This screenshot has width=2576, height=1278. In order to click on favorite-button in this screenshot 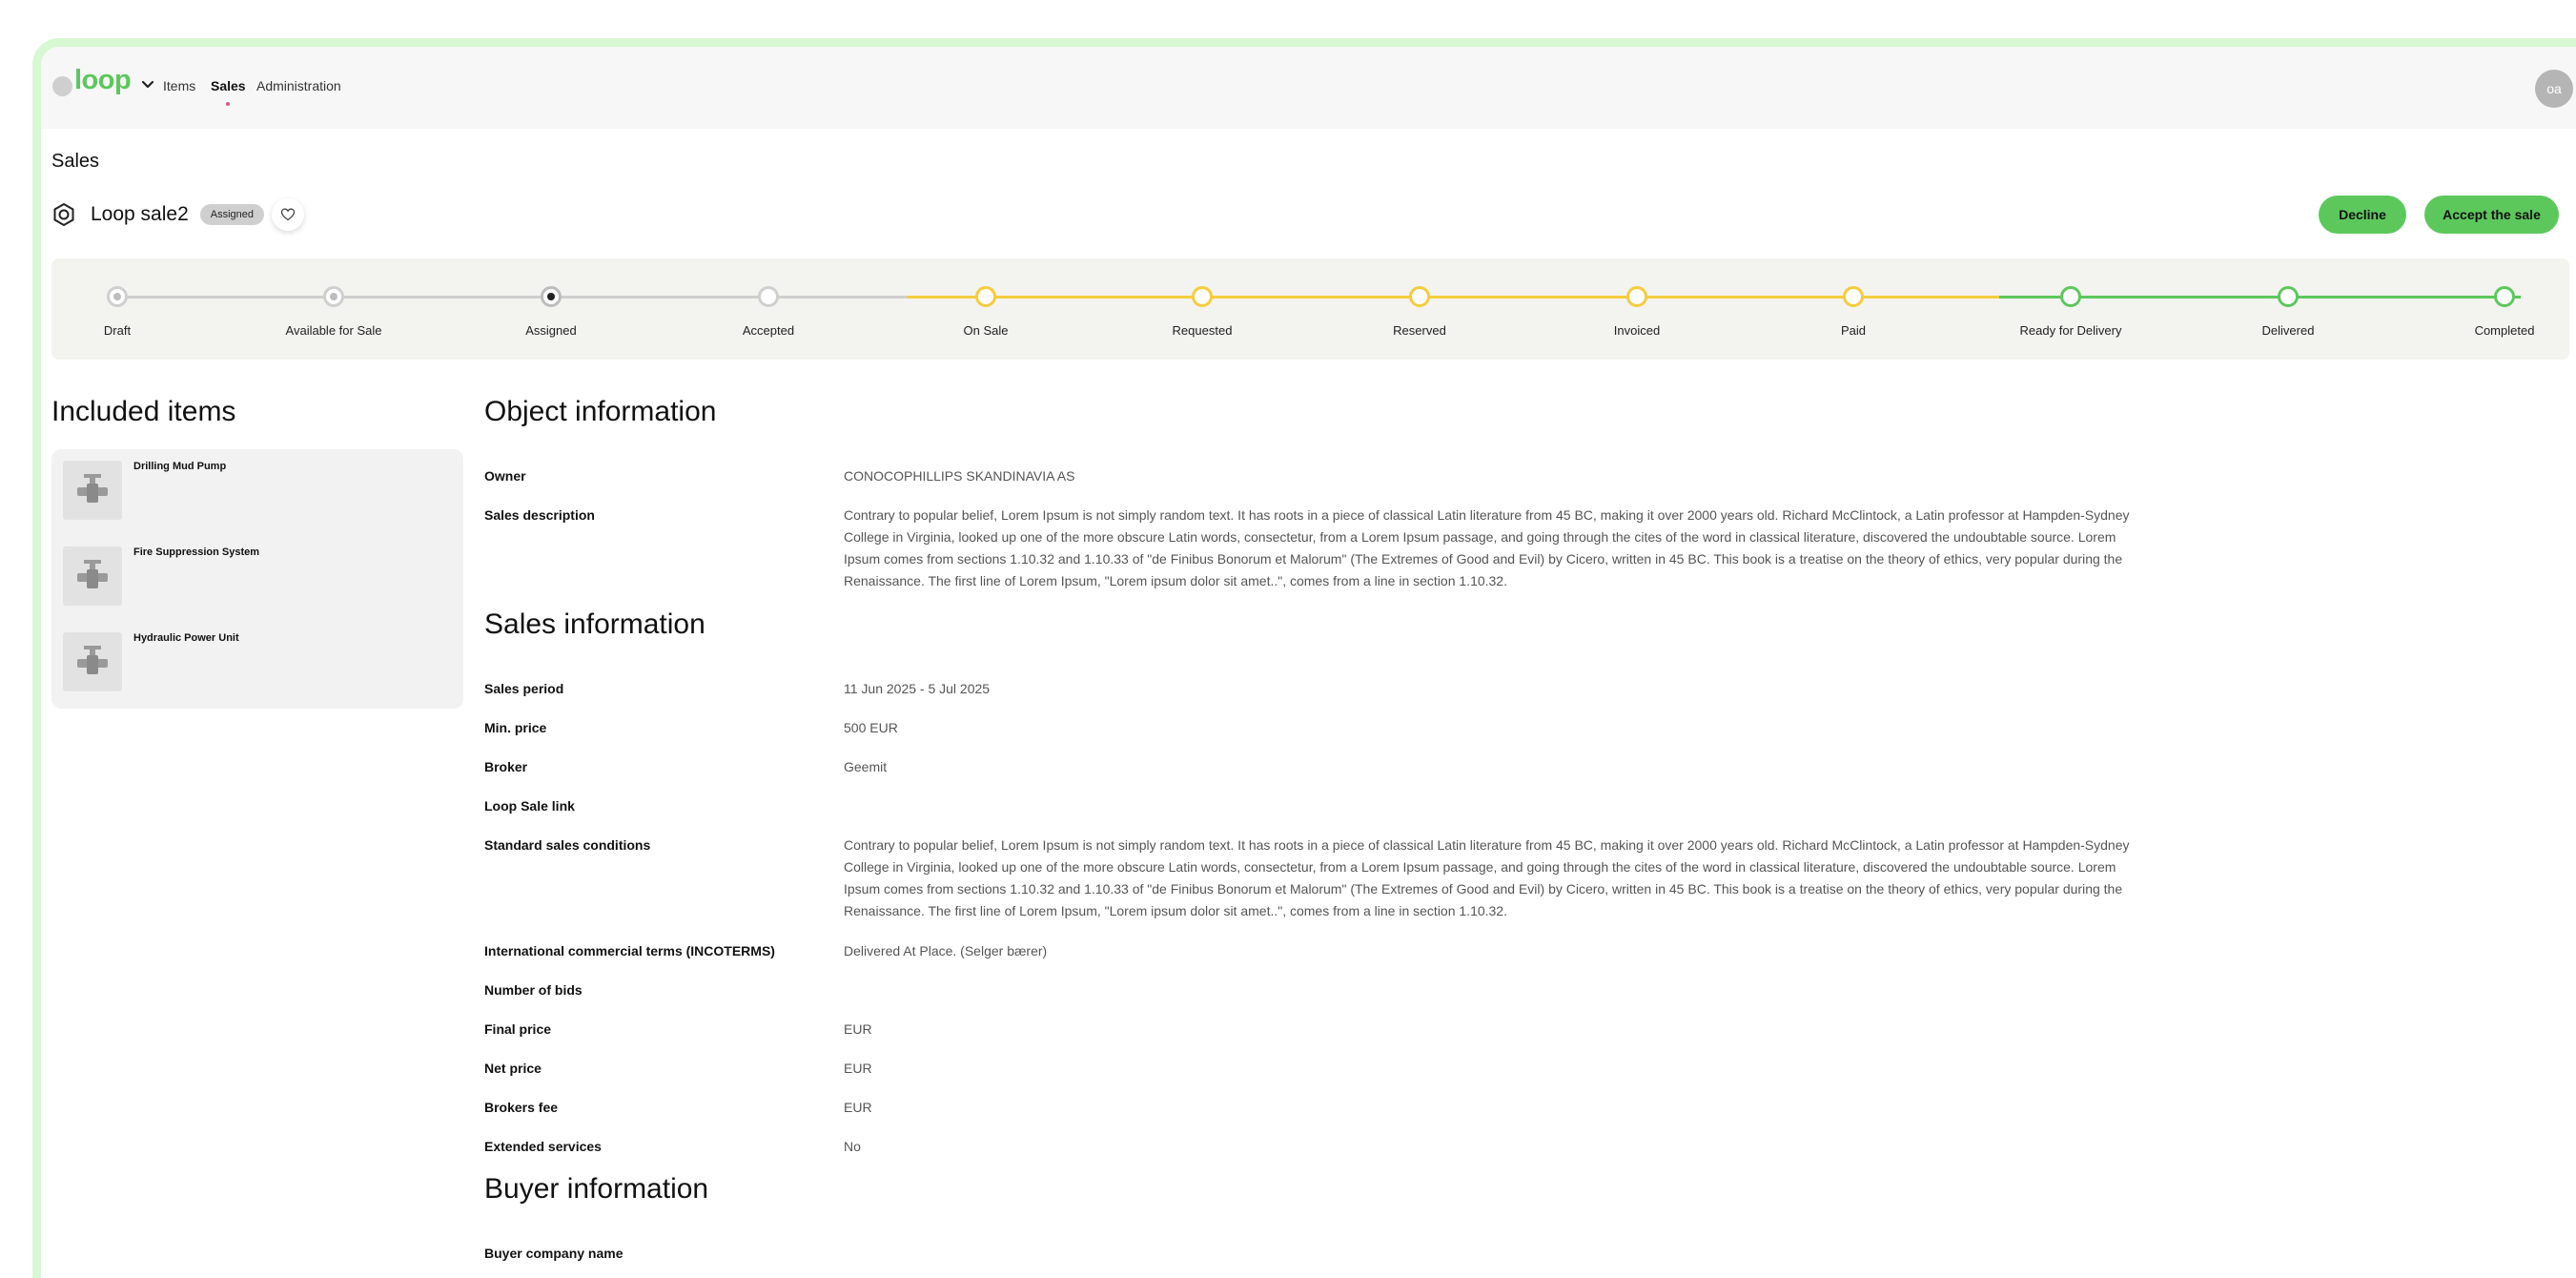, I will do `click(288, 215)`.